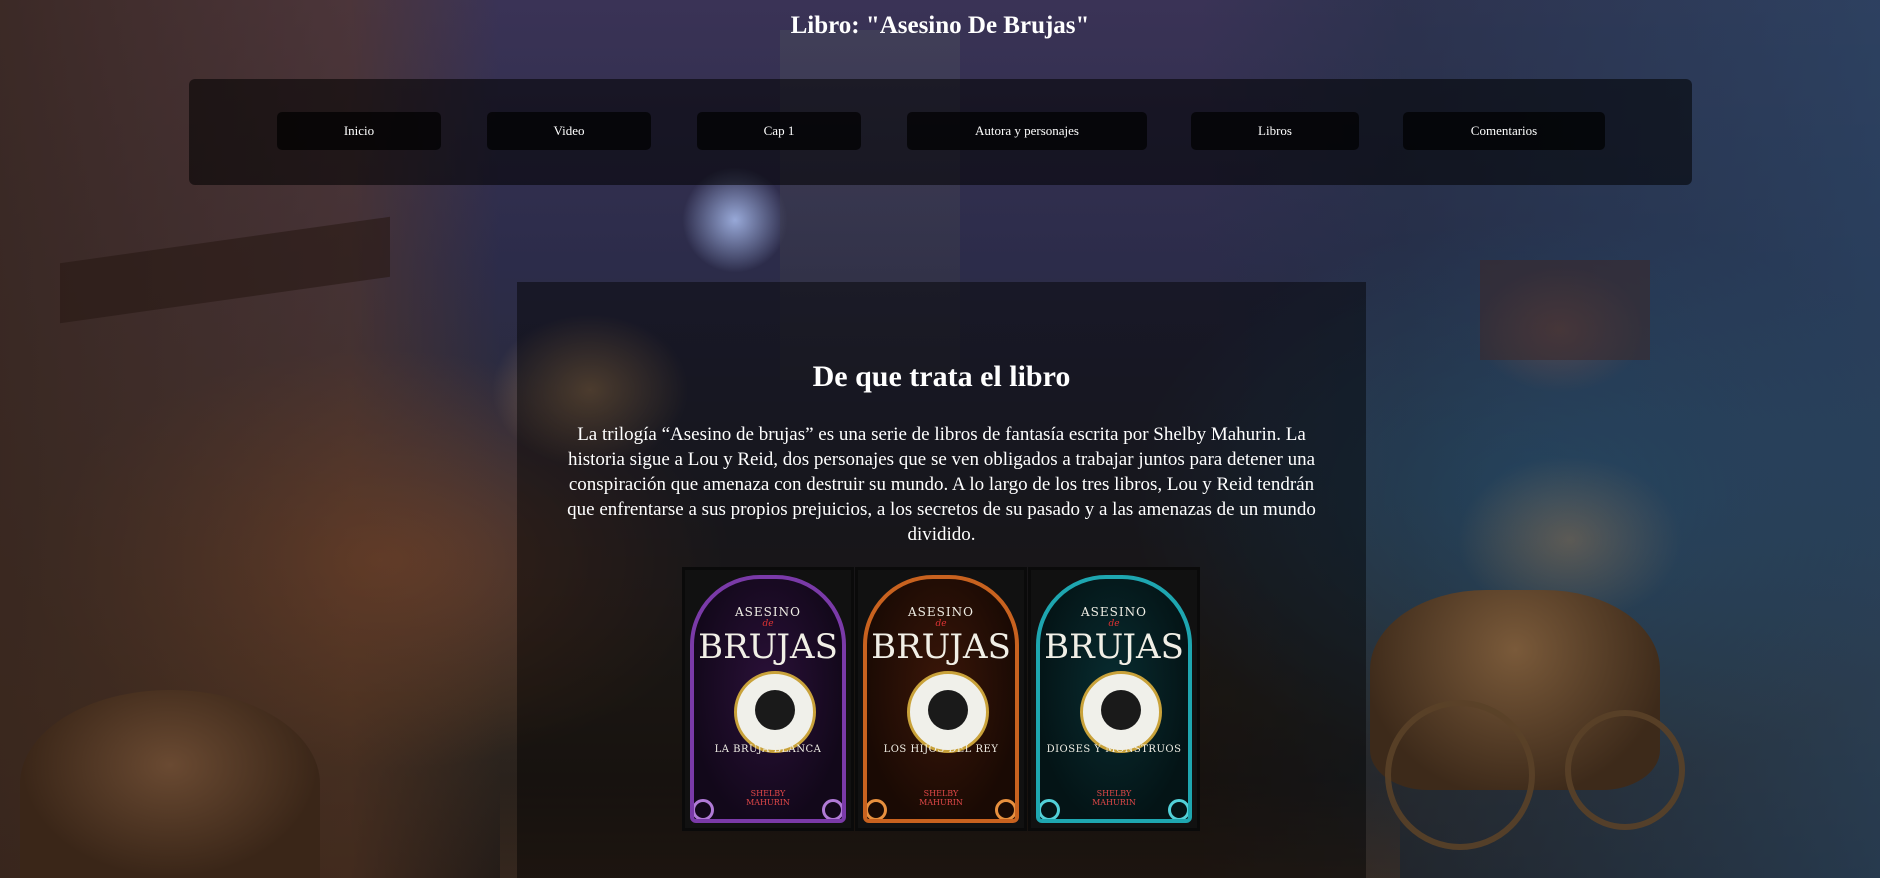  Describe the element at coordinates (359, 131) in the screenshot. I see `nav-inicio: Inicio` at that location.